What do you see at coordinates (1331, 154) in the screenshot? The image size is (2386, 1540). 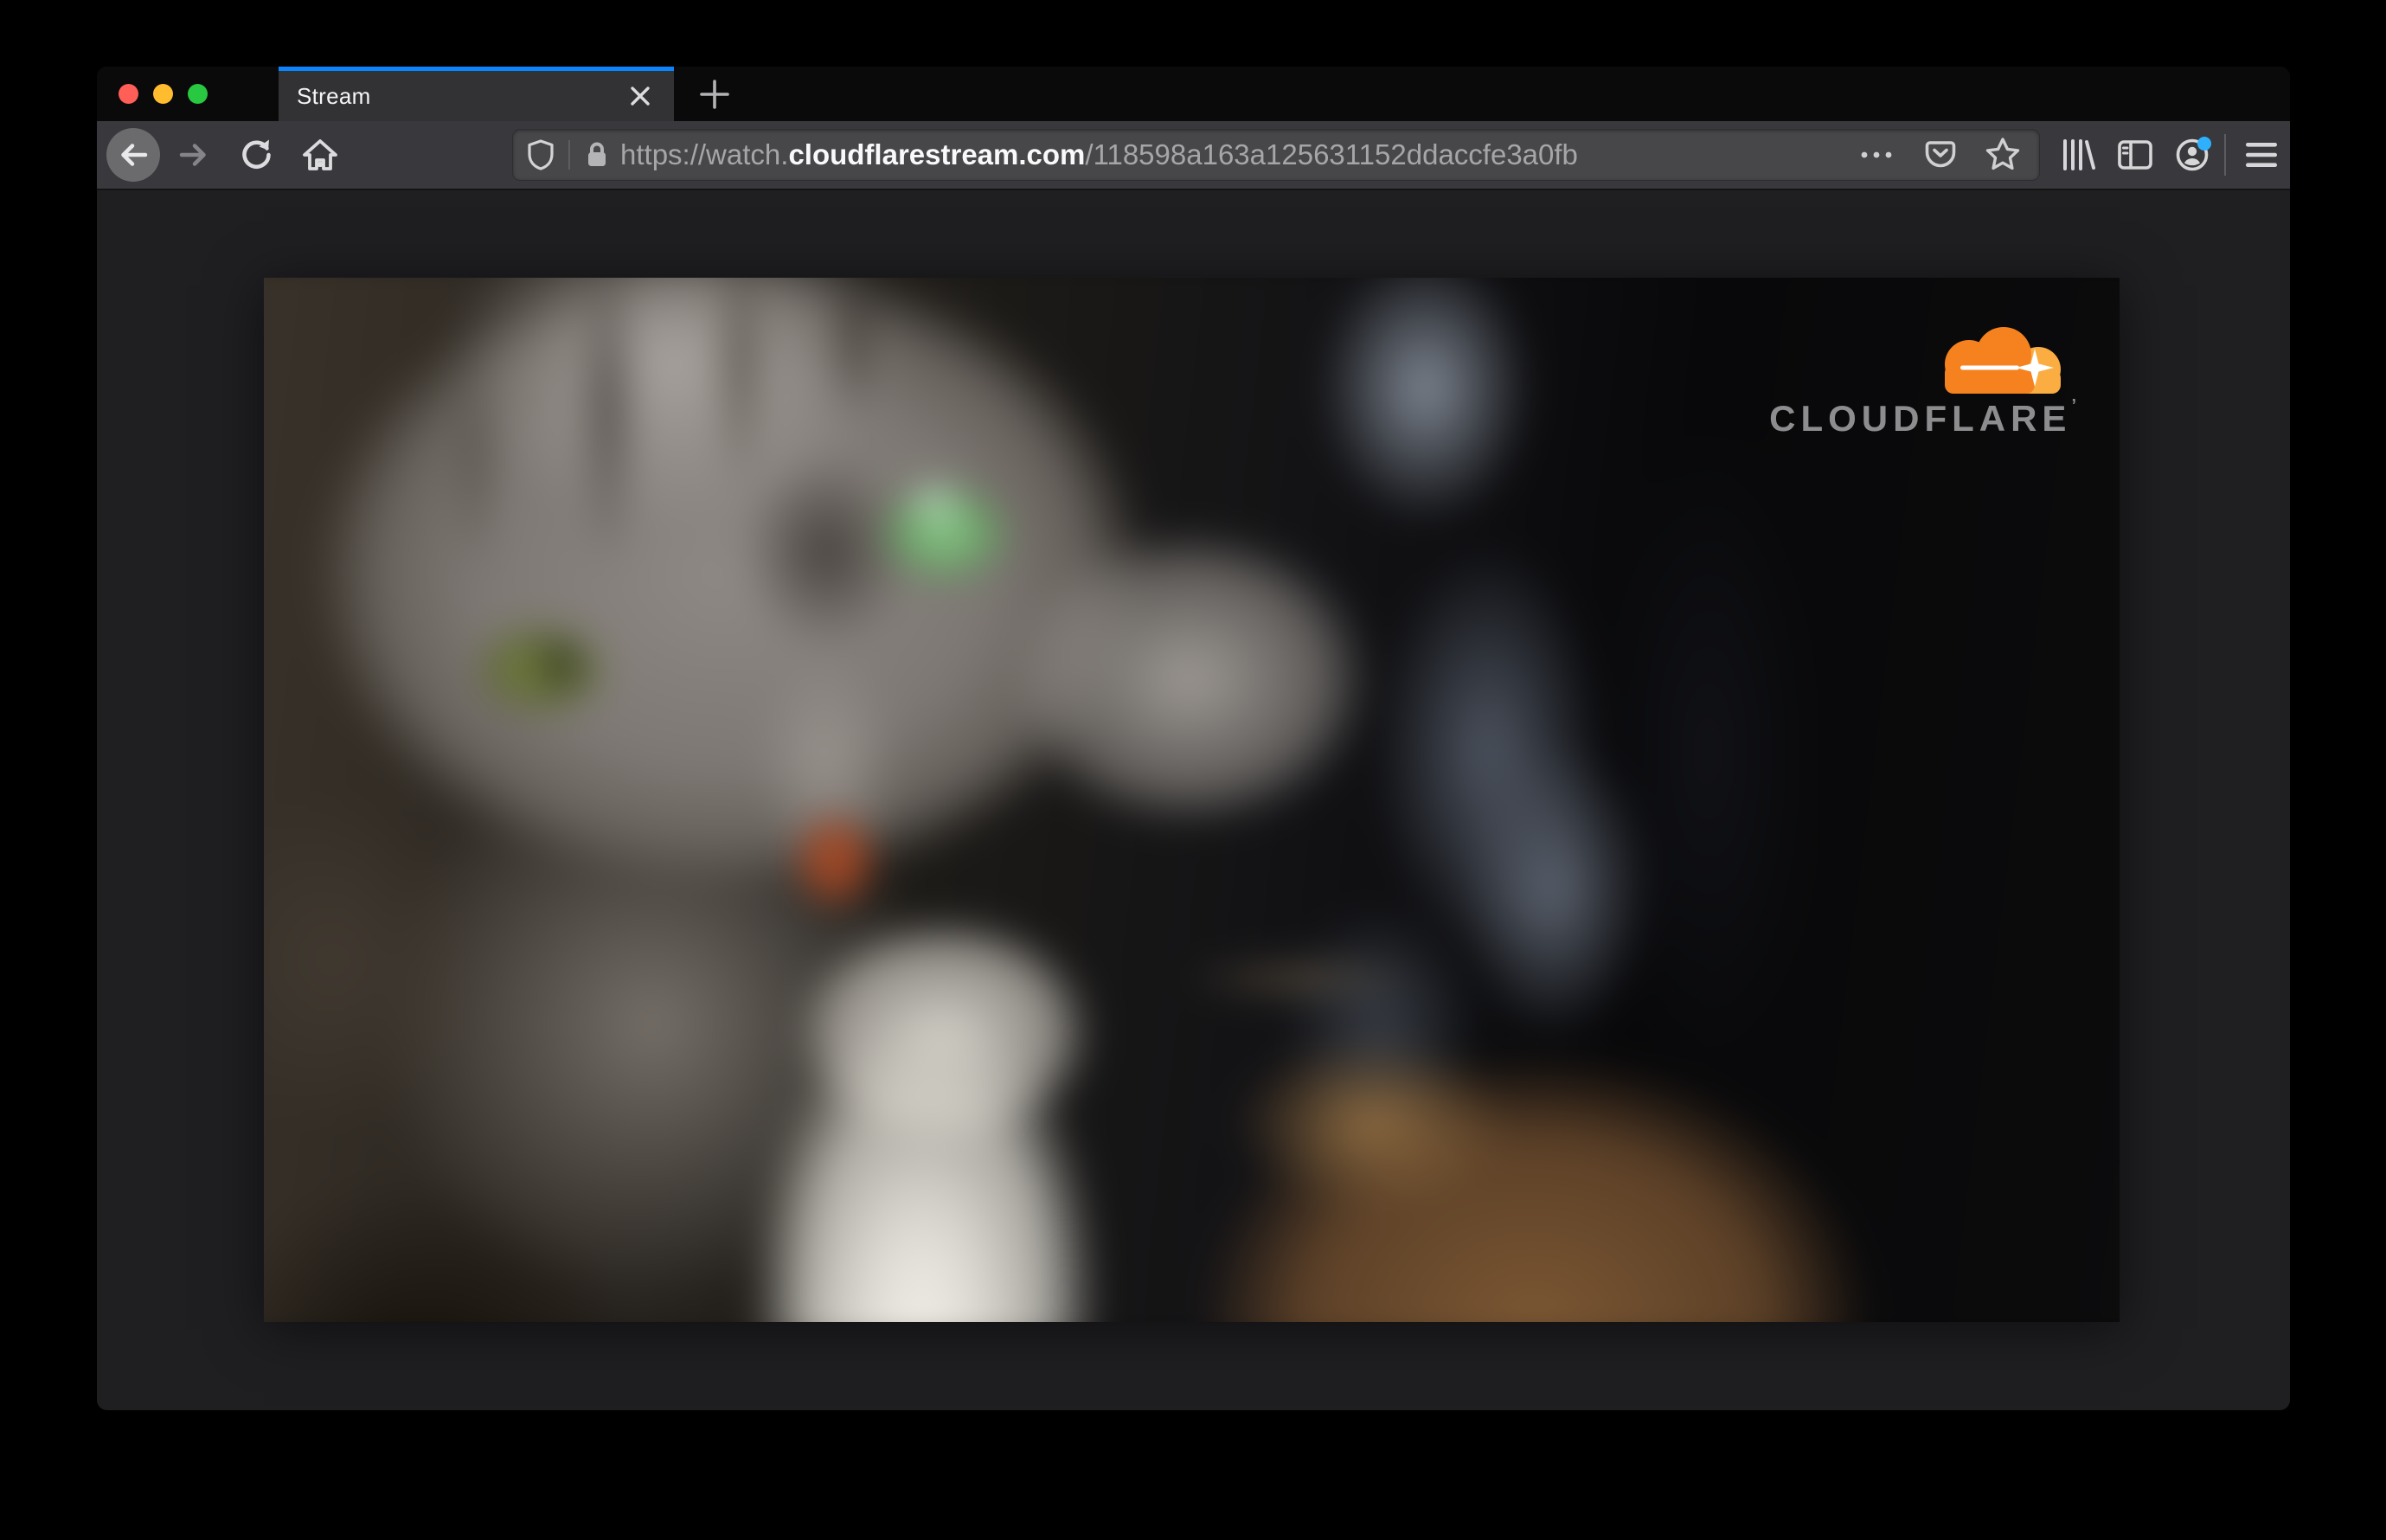 I see `url-path: /118598a163a125631152ddaccfe3a0fb` at bounding box center [1331, 154].